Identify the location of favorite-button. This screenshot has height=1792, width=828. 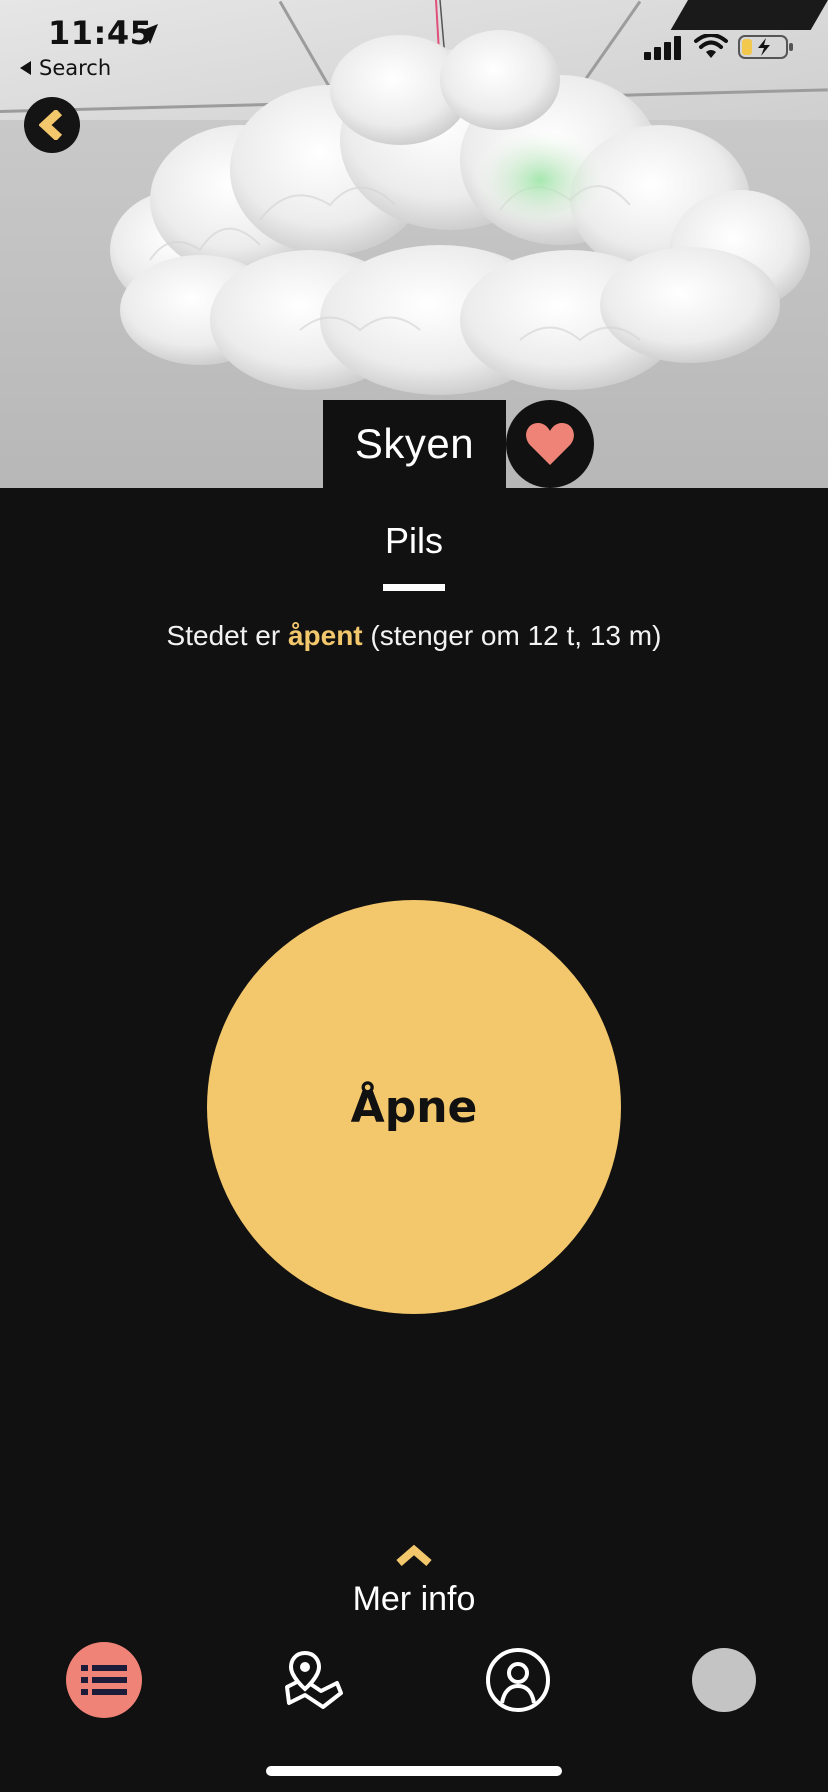
(550, 444).